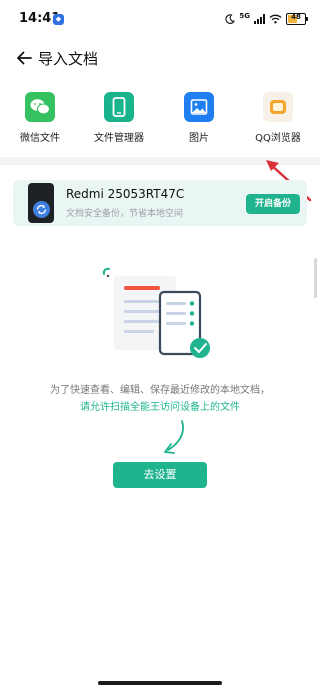  Describe the element at coordinates (199, 138) in the screenshot. I see `source-label: 图片` at that location.